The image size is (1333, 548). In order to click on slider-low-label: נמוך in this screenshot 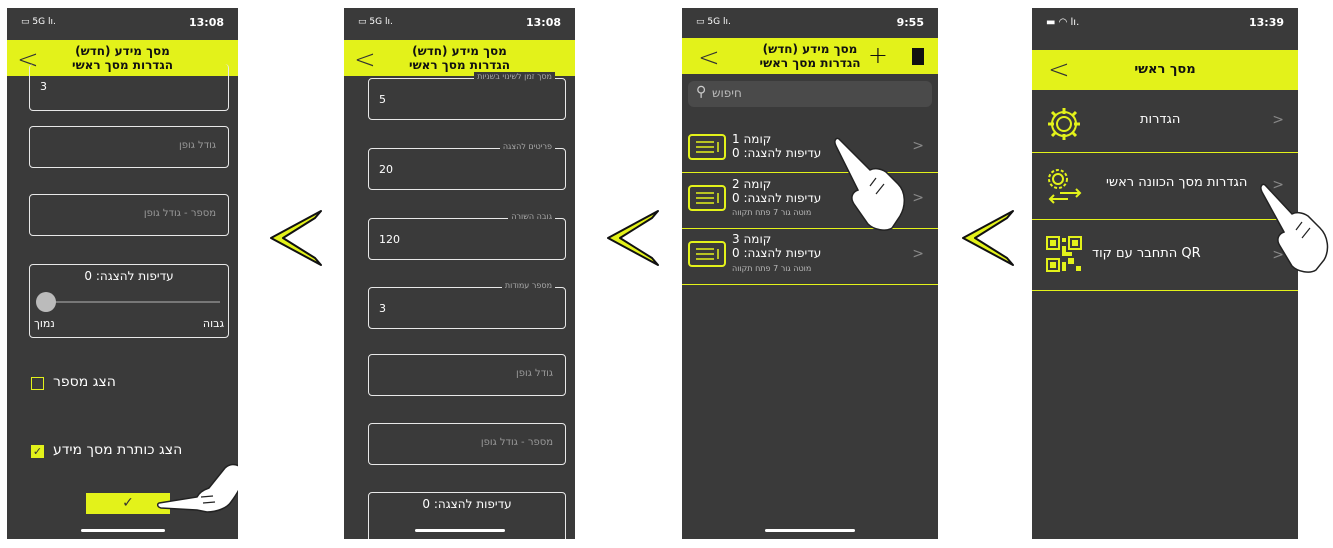, I will do `click(44, 323)`.